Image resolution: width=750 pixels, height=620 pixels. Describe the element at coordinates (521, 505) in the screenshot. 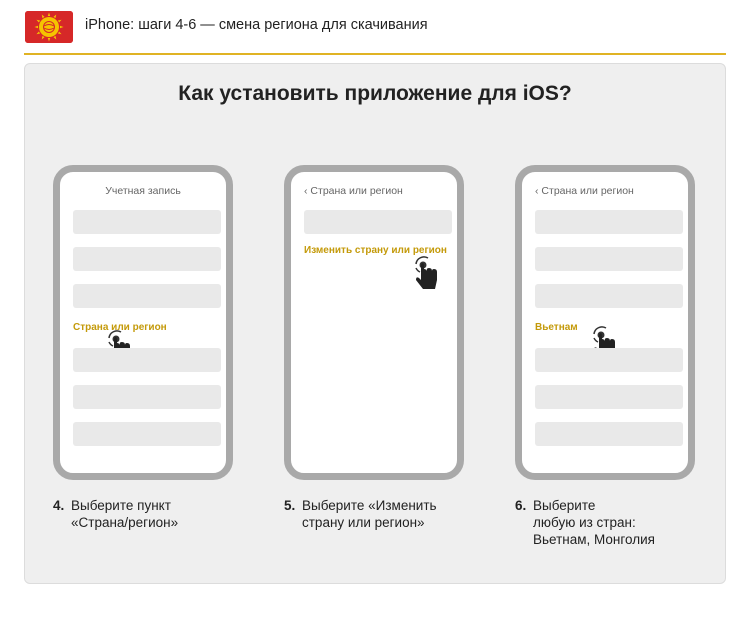

I see `step-number: 6.` at that location.